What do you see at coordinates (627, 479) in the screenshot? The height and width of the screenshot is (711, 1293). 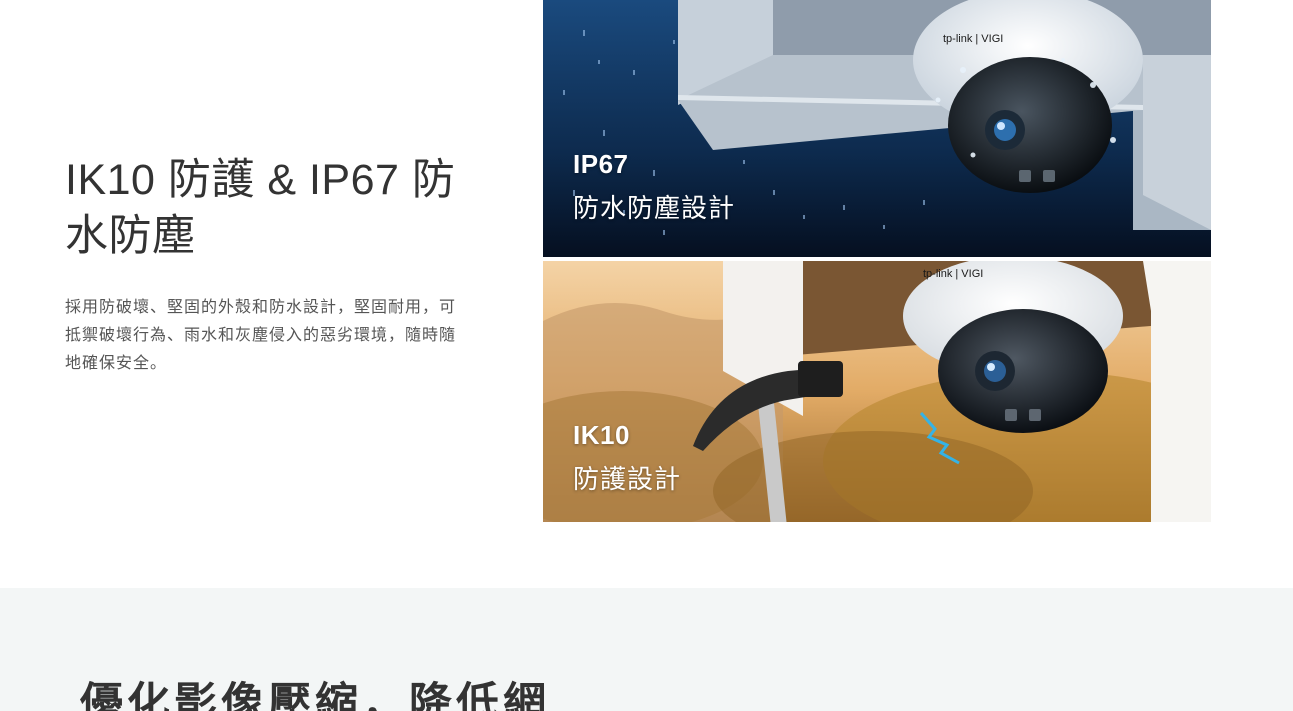 I see `ik10-subtitle: 防護設計` at bounding box center [627, 479].